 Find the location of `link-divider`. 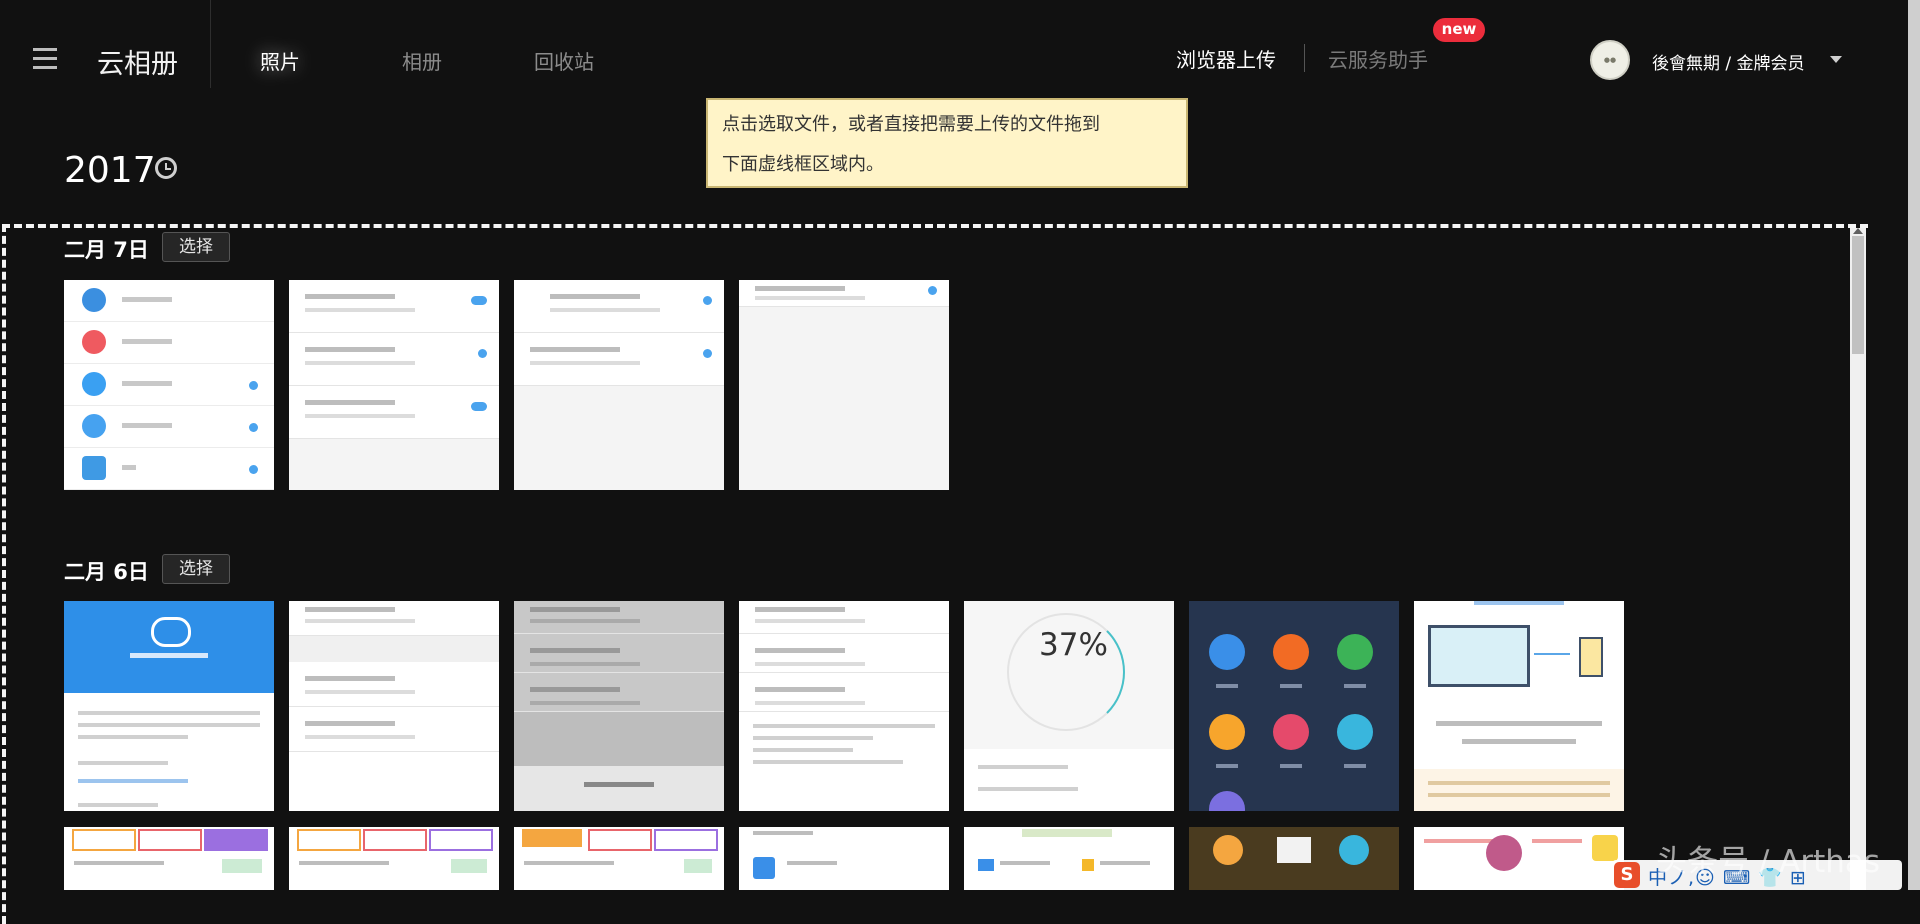

link-divider is located at coordinates (1304, 58).